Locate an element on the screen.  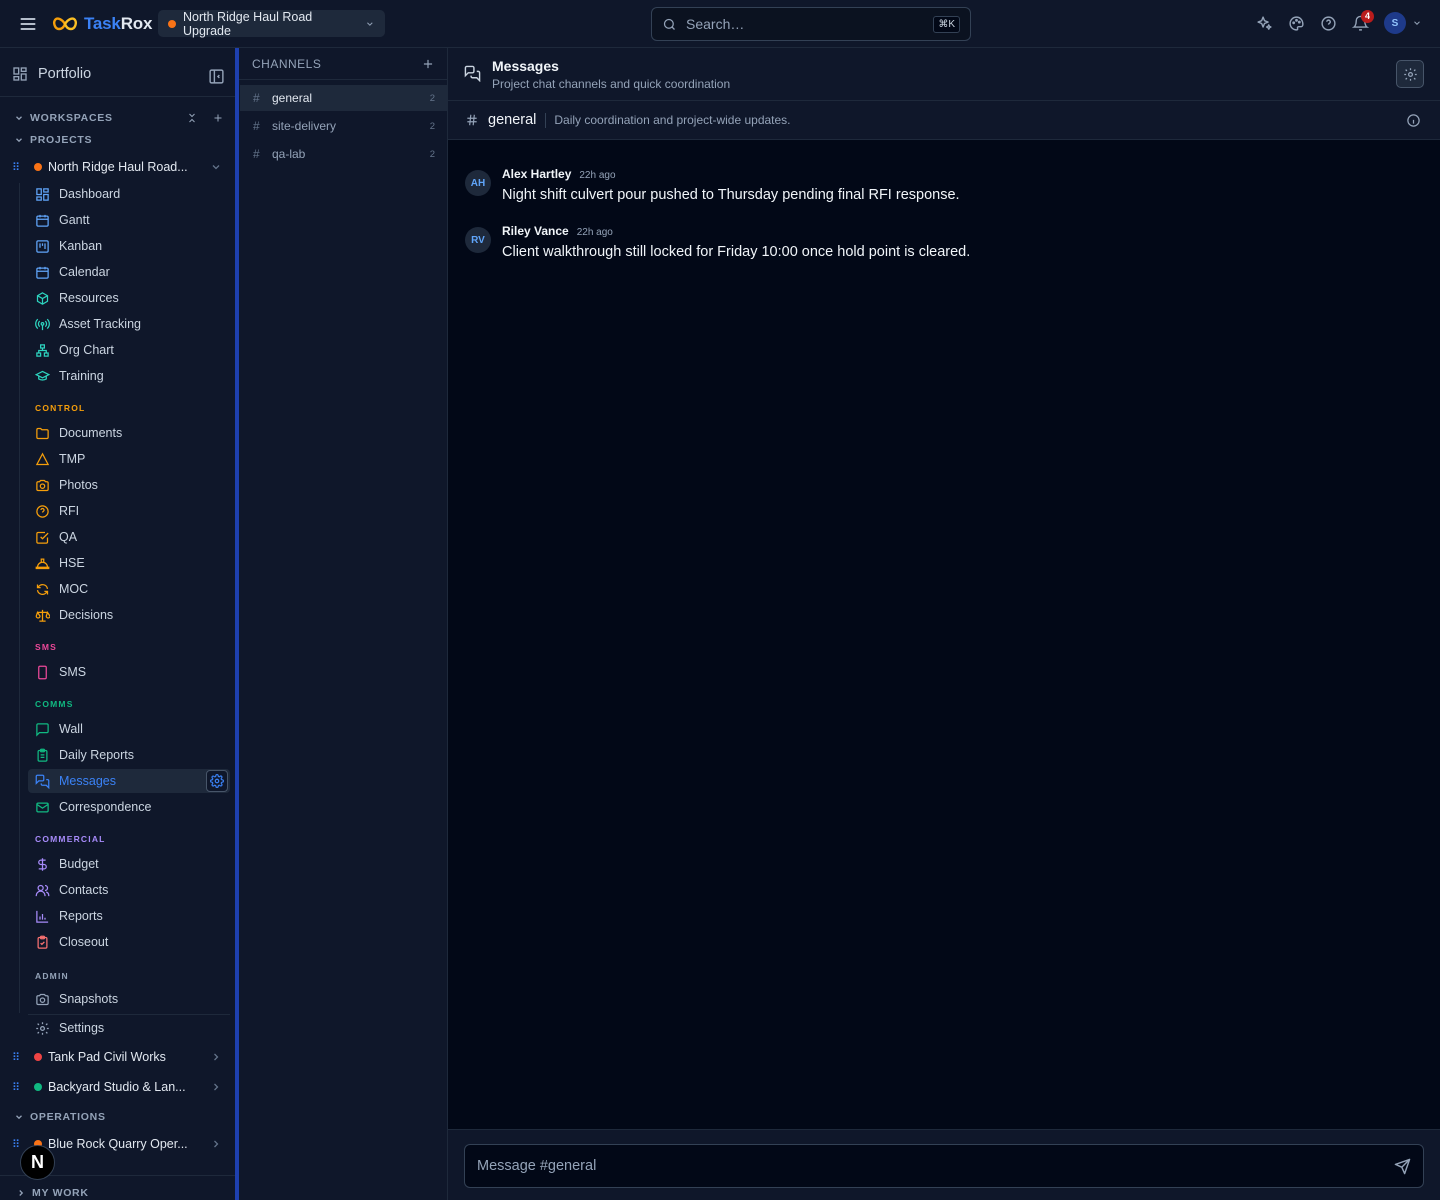
nav-resources: Resources is located at coordinates (129, 298).